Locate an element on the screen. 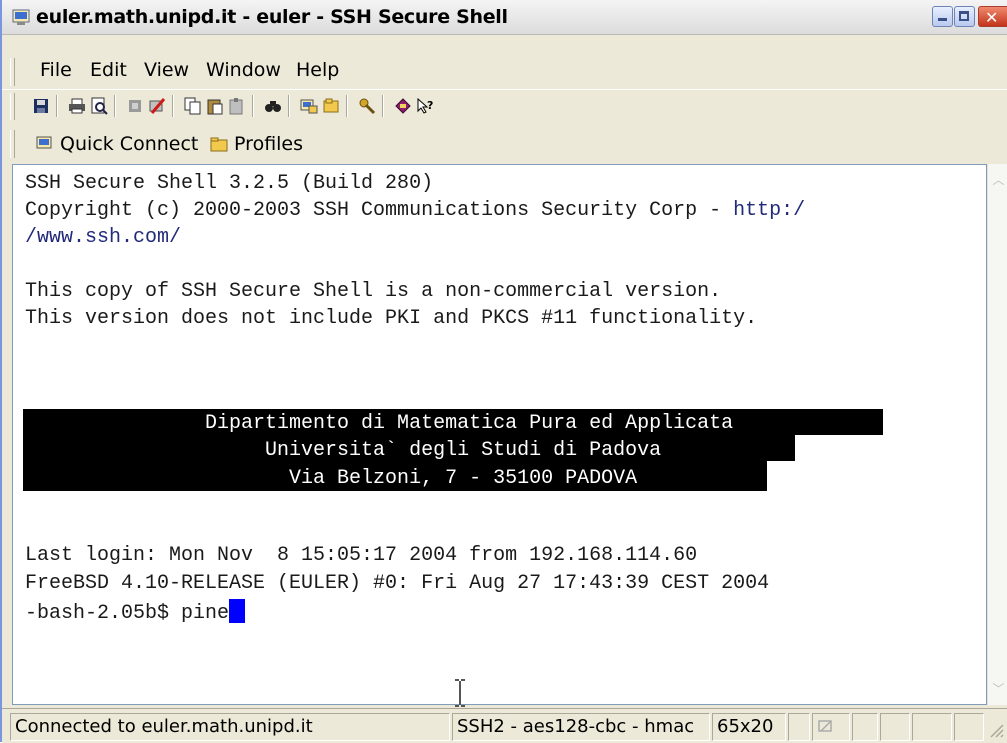 The image size is (1007, 743). menu-bar: File Edit View Window Help is located at coordinates (504, 72).